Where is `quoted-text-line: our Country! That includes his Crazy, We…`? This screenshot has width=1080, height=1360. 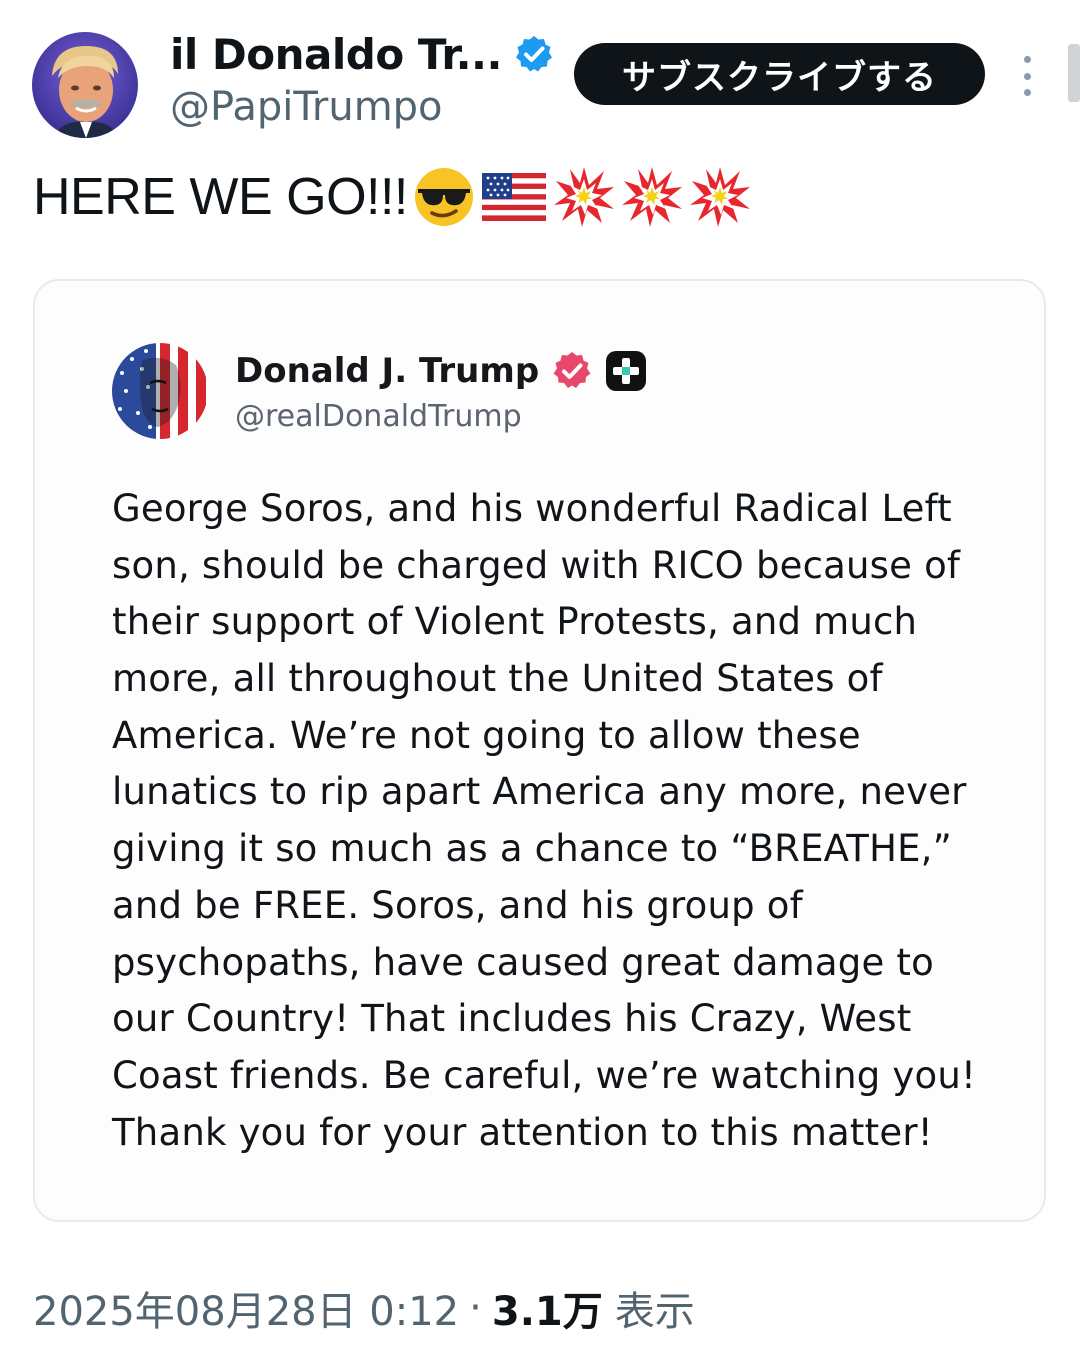
quoted-text-line: our Country! That includes his Crazy, We… is located at coordinates (512, 1019).